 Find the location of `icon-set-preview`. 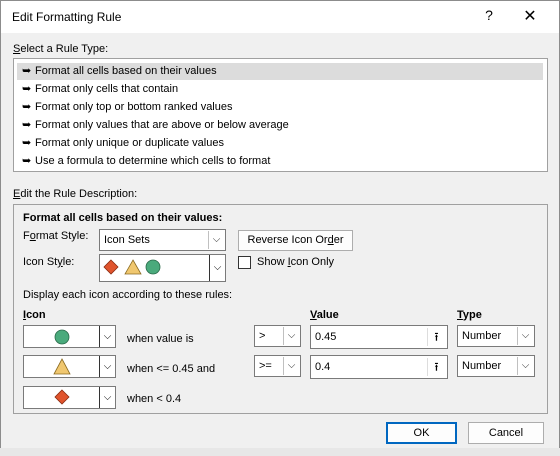

icon-set-preview is located at coordinates (132, 267).